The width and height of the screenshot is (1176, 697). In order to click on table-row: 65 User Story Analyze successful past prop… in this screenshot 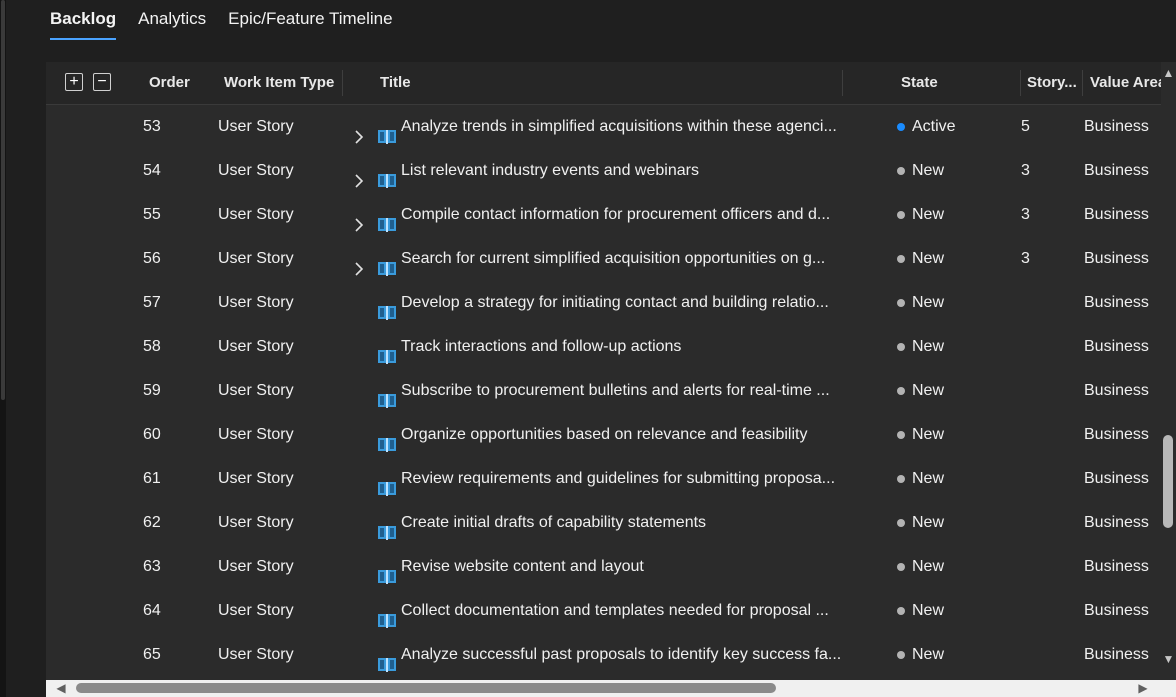, I will do `click(603, 655)`.